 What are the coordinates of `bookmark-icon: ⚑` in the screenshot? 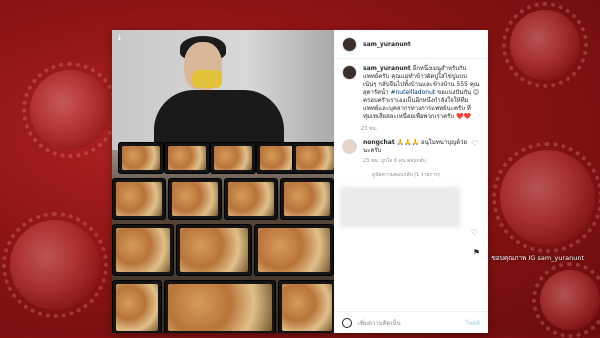 It's located at (476, 252).